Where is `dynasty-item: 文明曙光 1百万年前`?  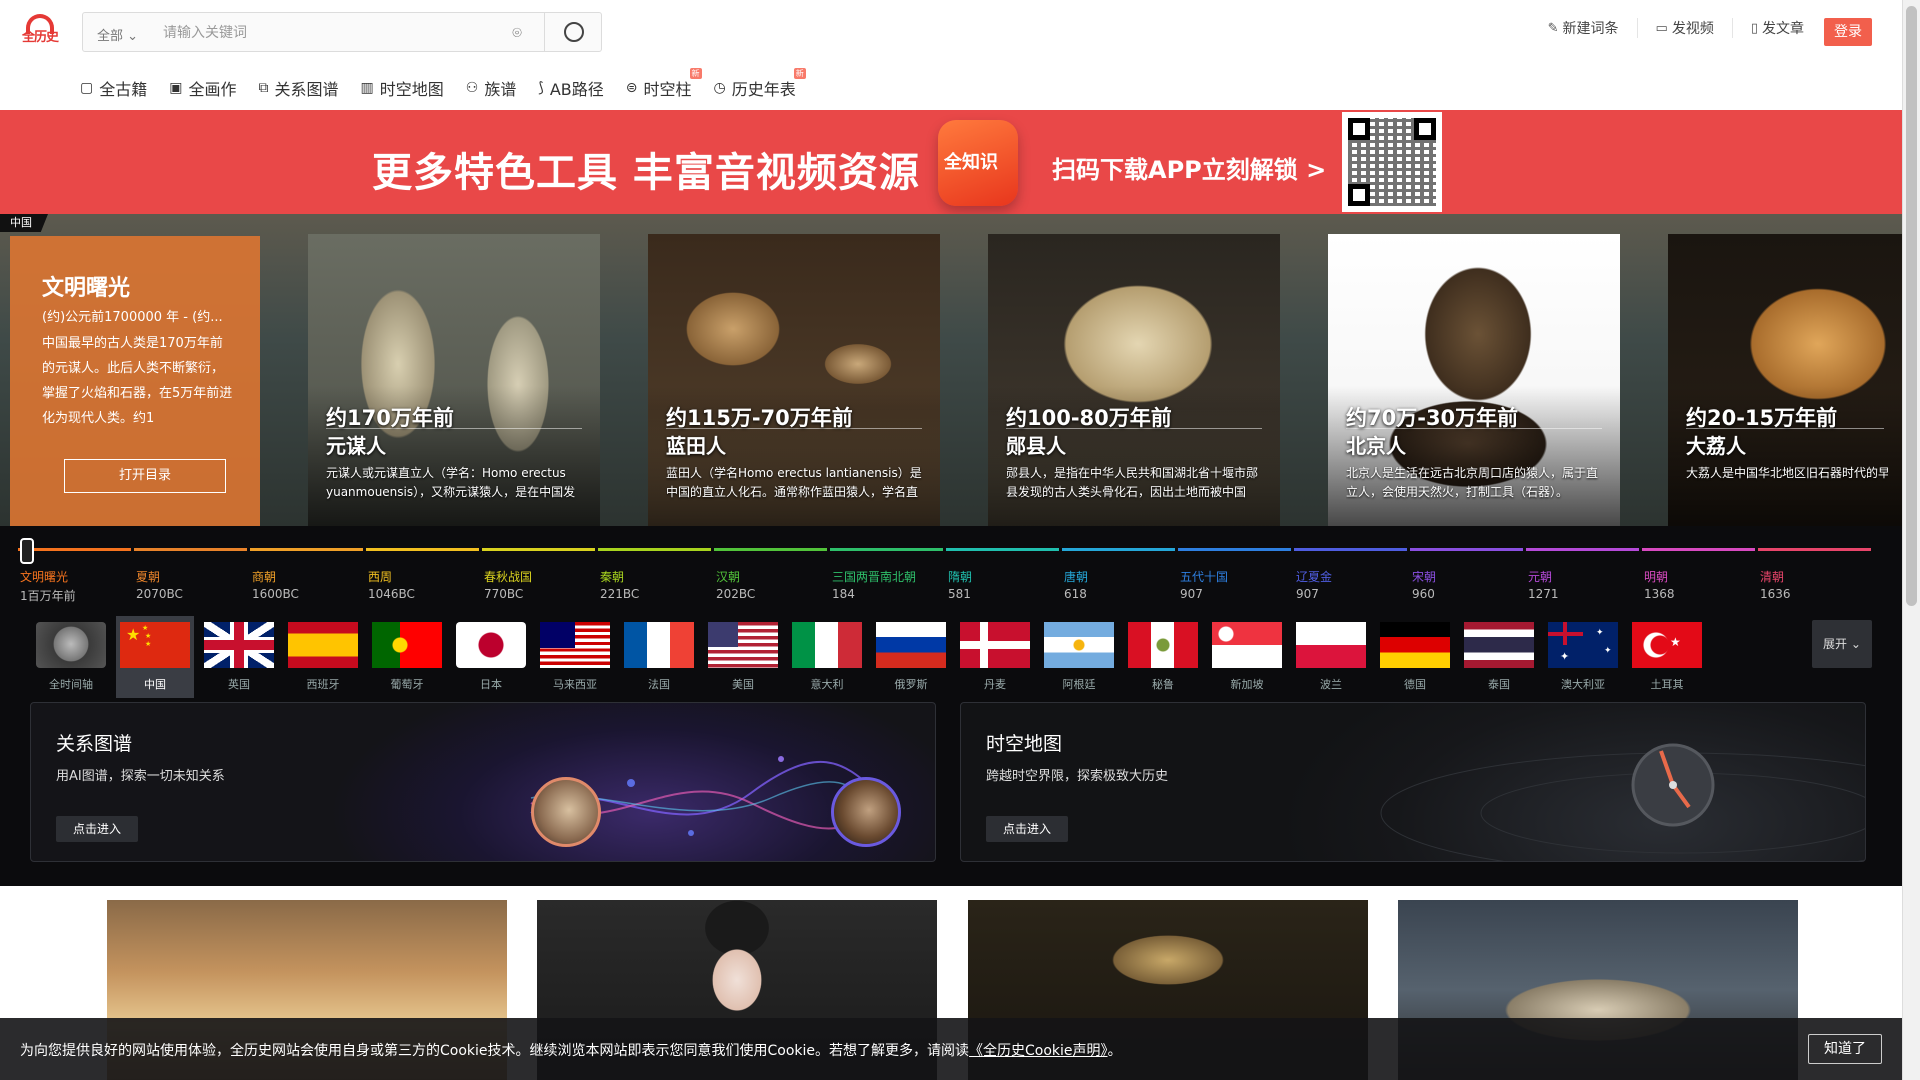 dynasty-item: 文明曙光 1百万年前 is located at coordinates (78, 586).